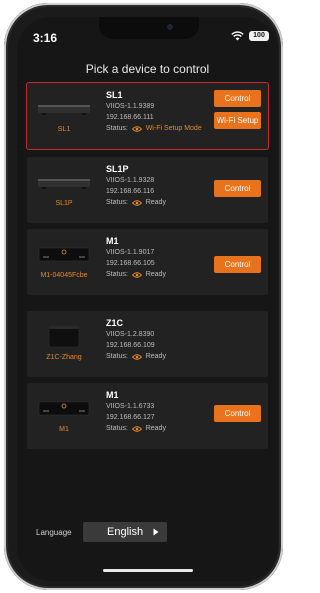 The width and height of the screenshot is (320, 593). I want to click on status-time: 3:16, so click(45, 38).